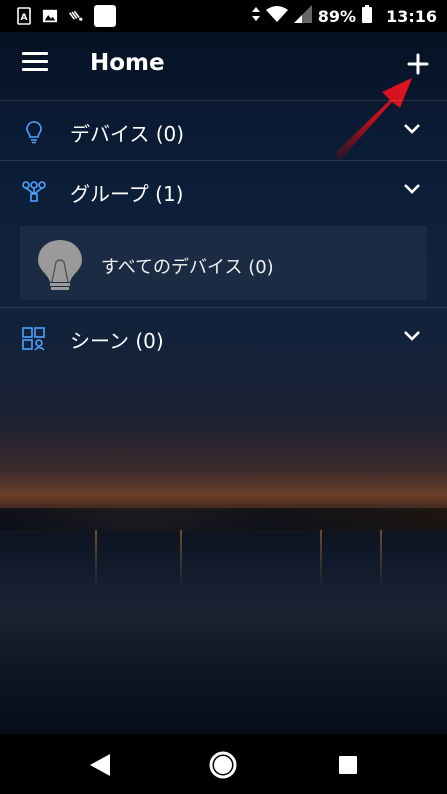 This screenshot has height=794, width=447. I want to click on recents-icon, so click(348, 765).